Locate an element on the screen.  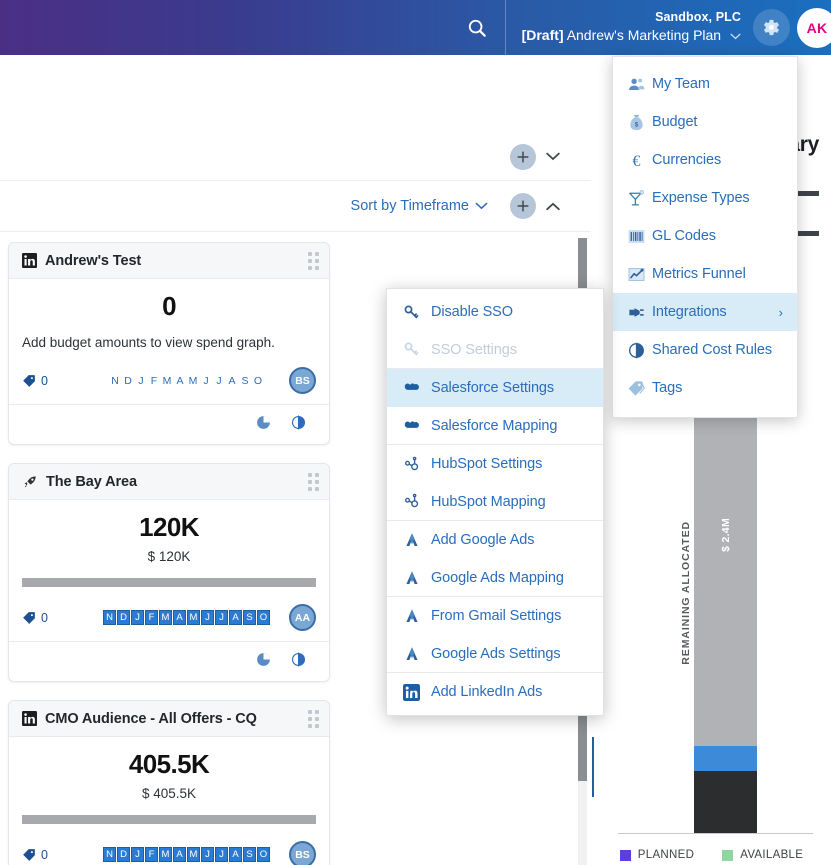
card-subvalue: $ 120K is located at coordinates (169, 556).